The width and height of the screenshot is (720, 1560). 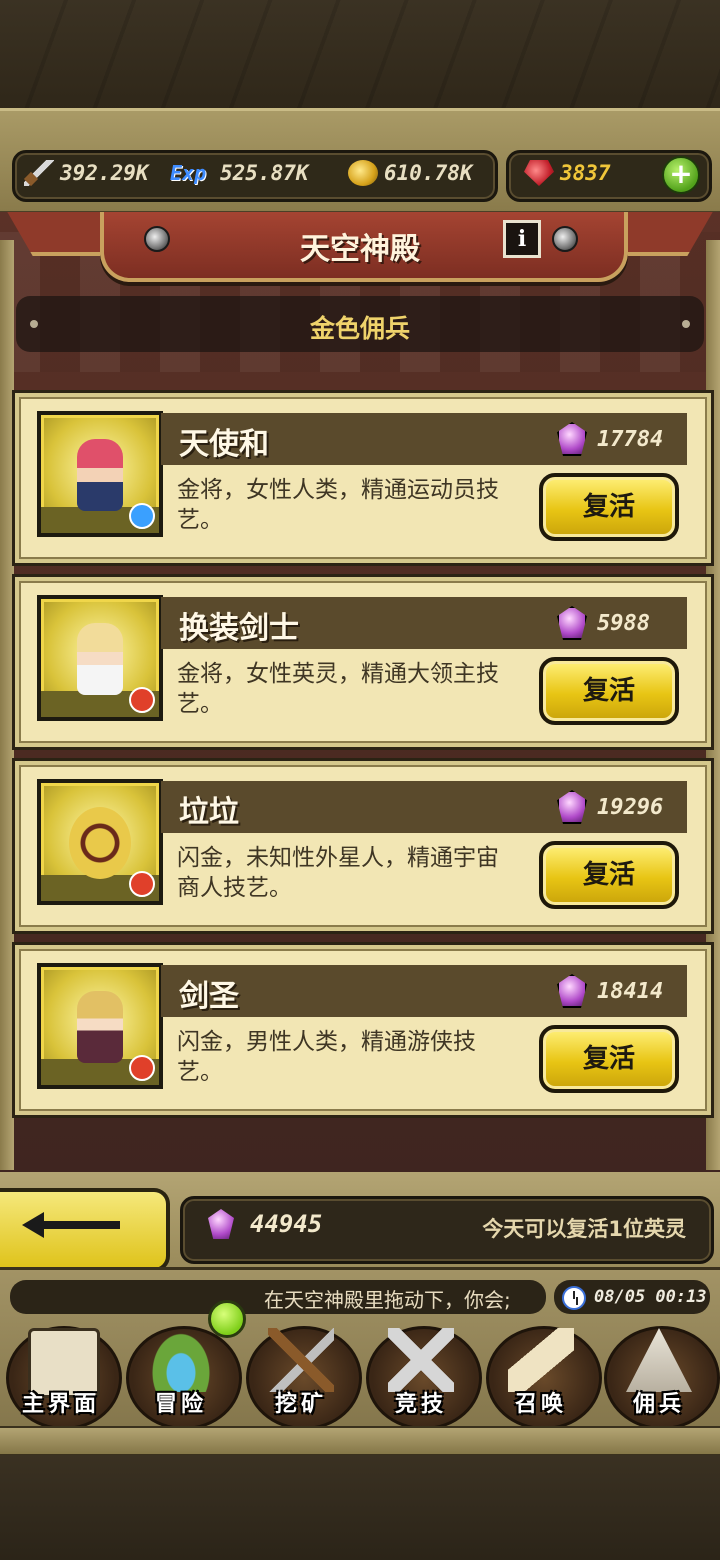 What do you see at coordinates (60, 1404) in the screenshot?
I see `tab-label: 主界面` at bounding box center [60, 1404].